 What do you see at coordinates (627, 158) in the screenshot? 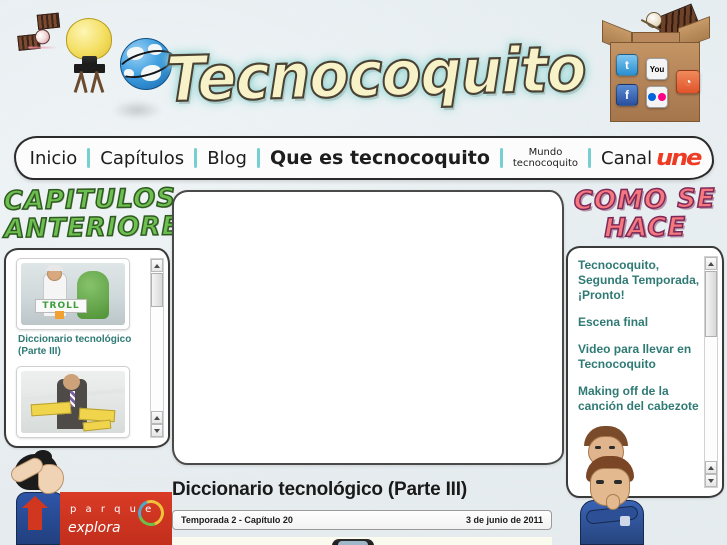
I see `nav-canal-label: Canal` at bounding box center [627, 158].